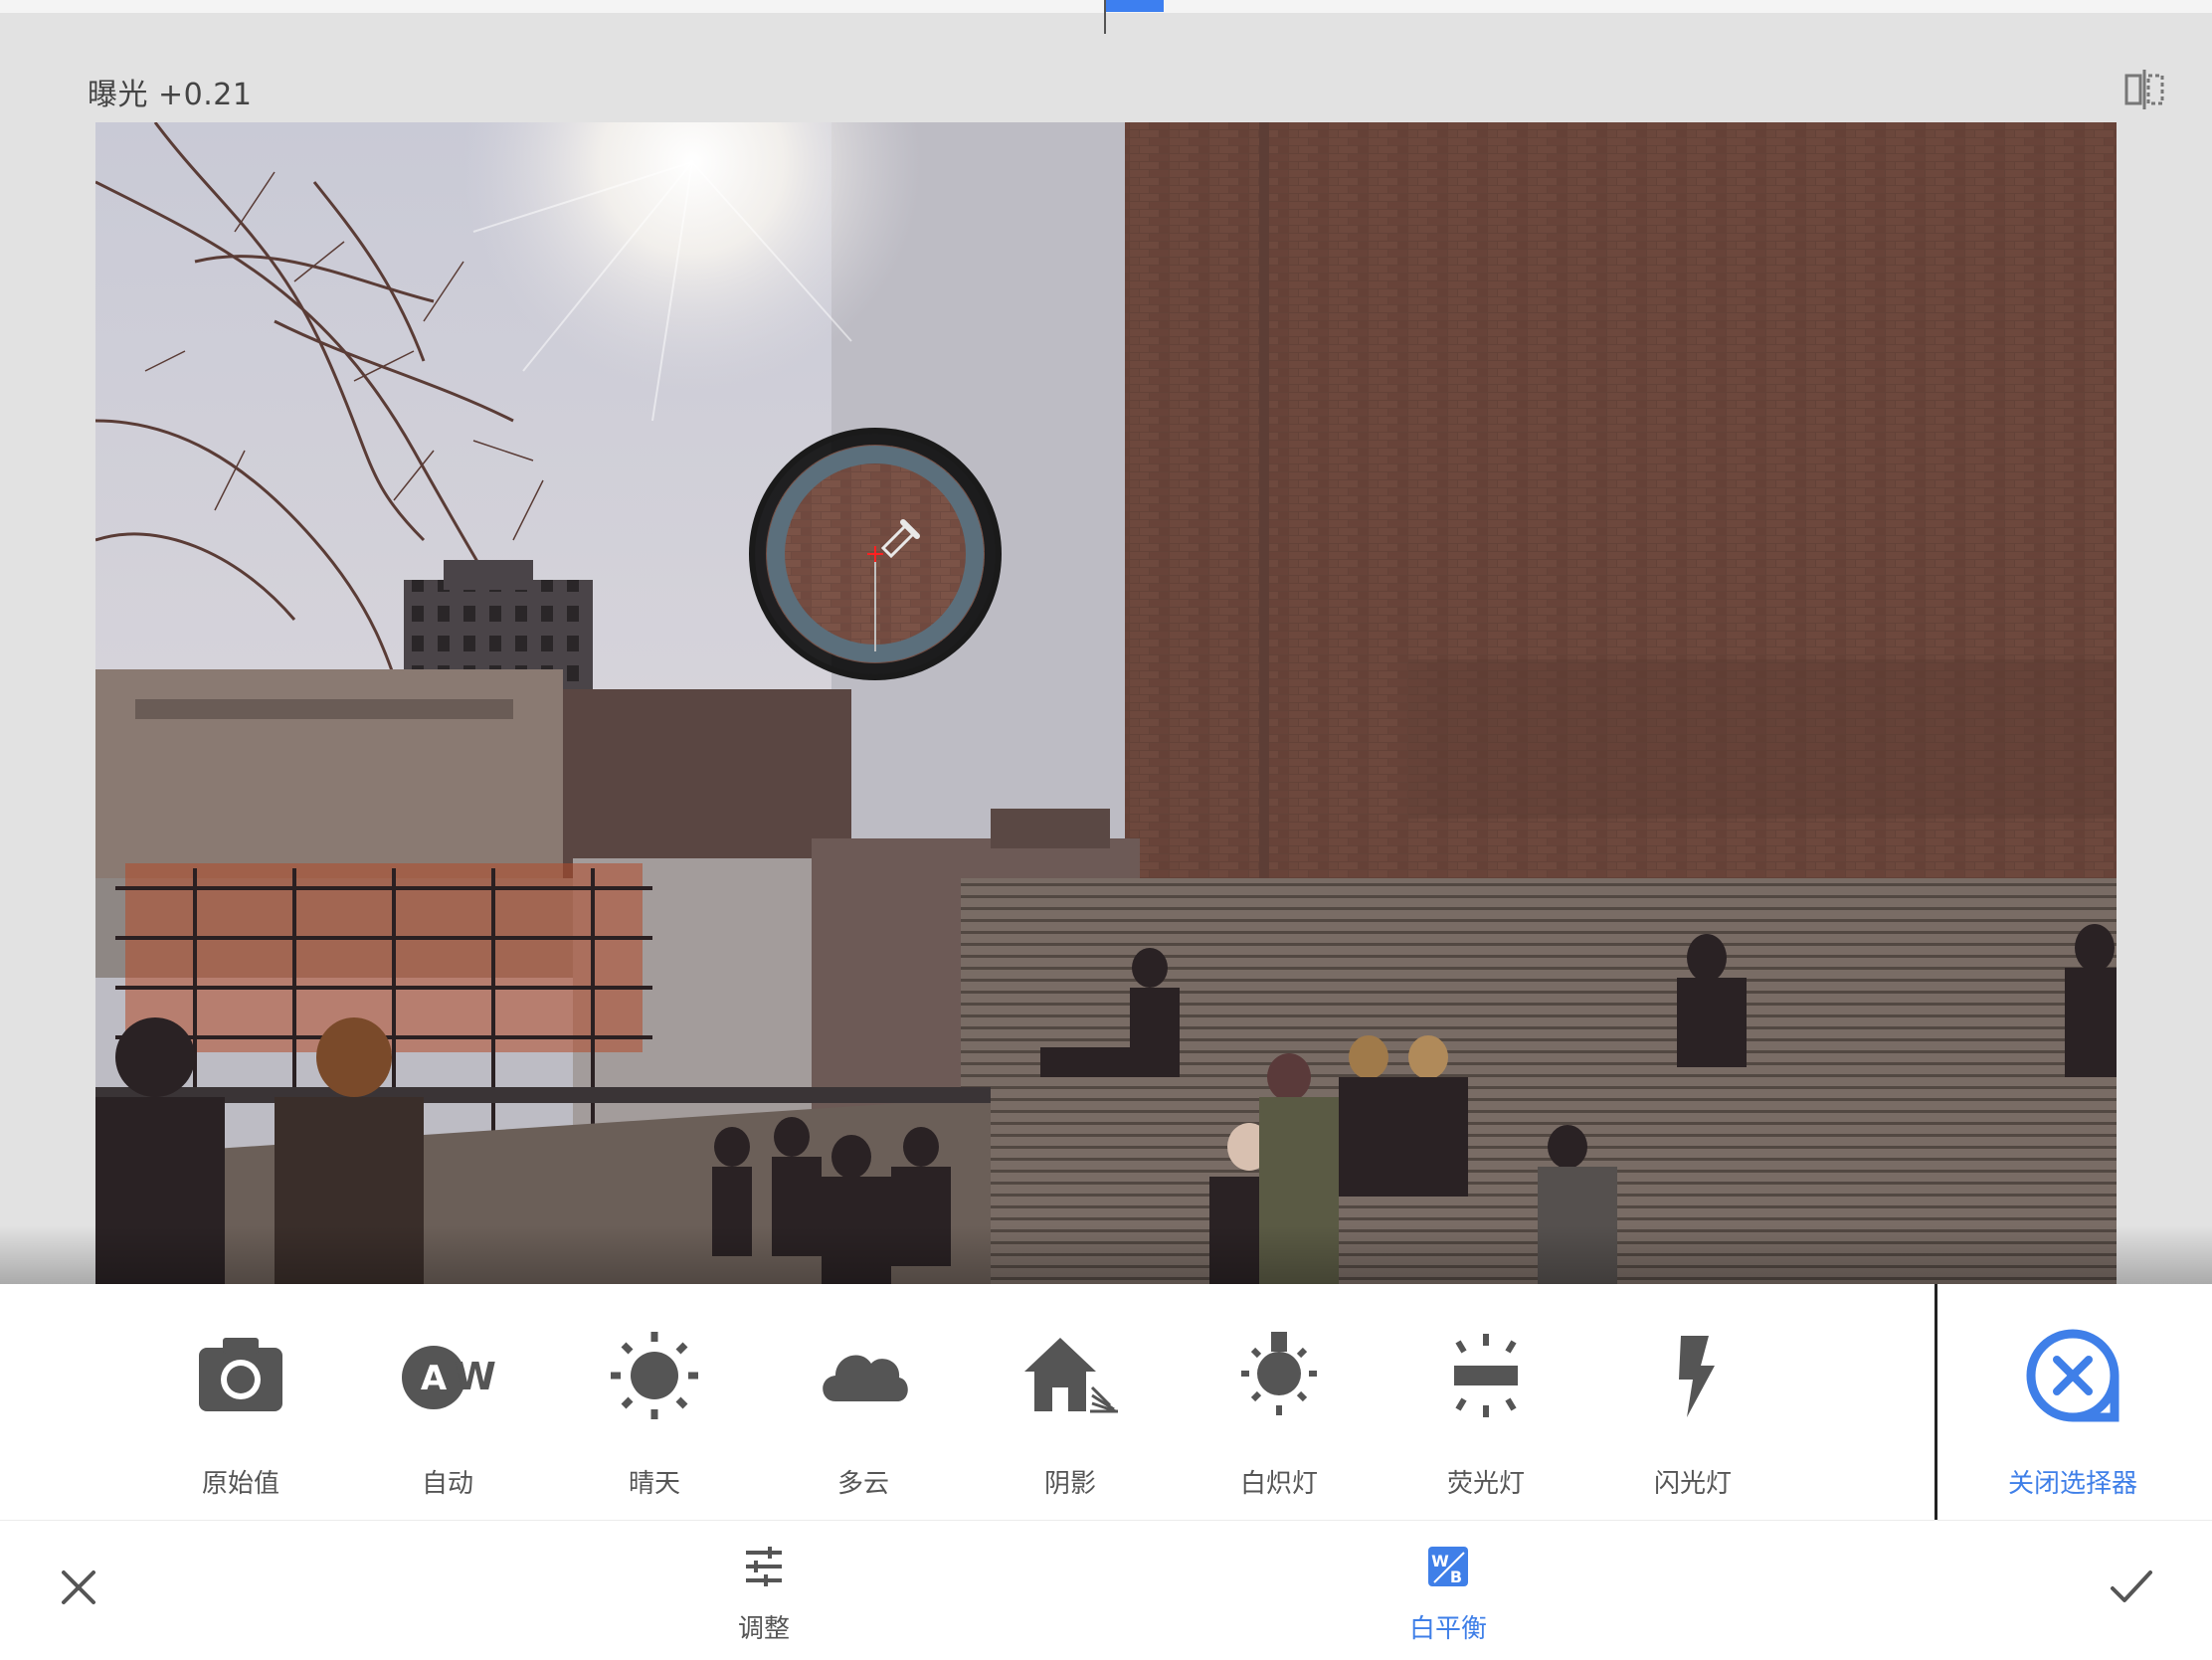 The height and width of the screenshot is (1660, 2212). I want to click on panel-shadow, so click(1106, 1255).